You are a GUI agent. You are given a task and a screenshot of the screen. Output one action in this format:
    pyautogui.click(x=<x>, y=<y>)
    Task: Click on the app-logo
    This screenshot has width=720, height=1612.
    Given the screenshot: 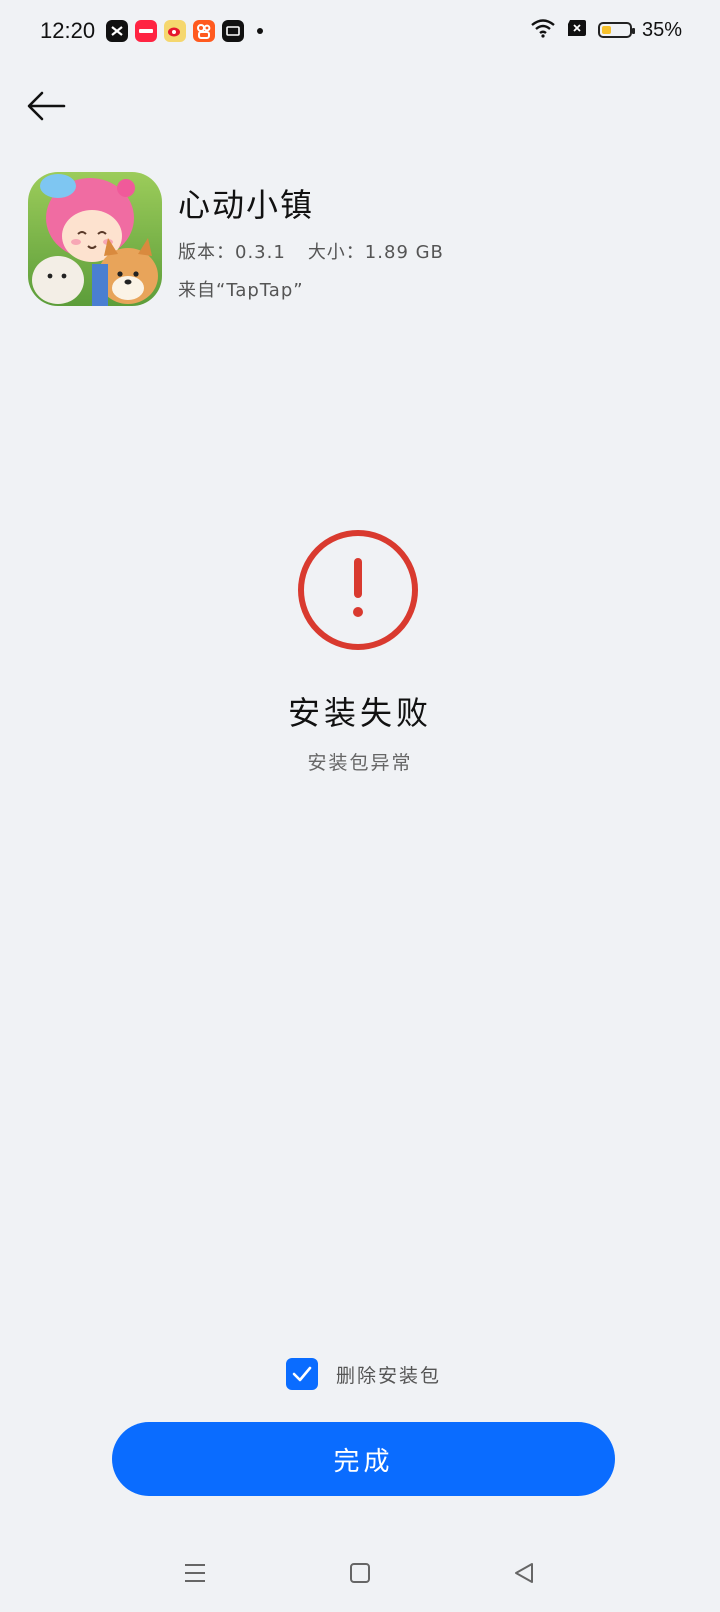 What is the action you would take?
    pyautogui.click(x=95, y=239)
    